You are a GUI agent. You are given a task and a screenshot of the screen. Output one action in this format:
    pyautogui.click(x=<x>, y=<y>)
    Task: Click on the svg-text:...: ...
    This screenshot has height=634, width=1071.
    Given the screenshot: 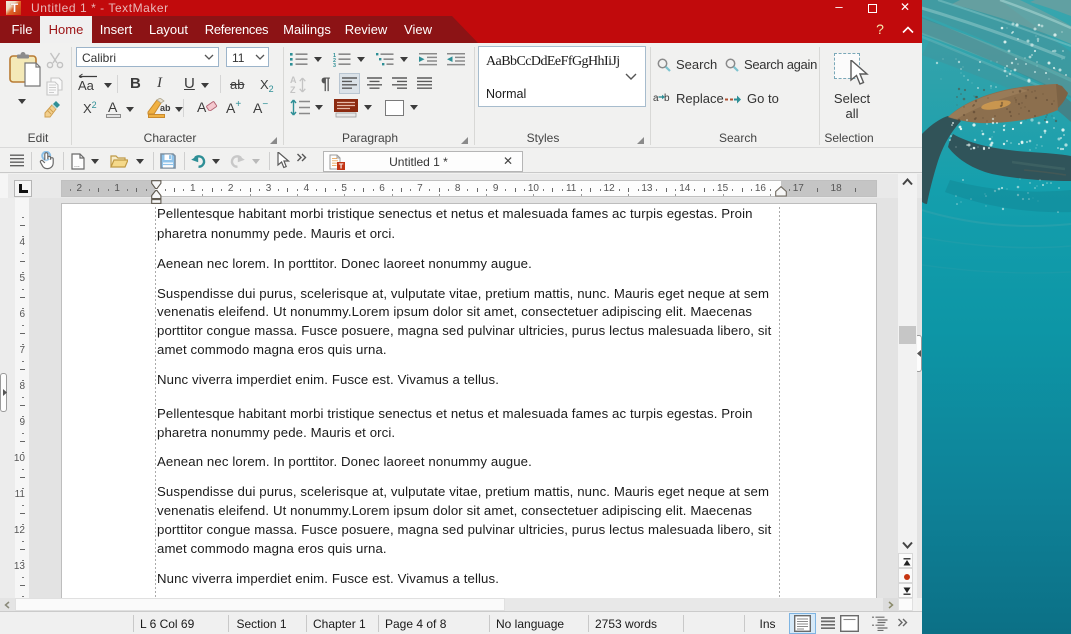 What is the action you would take?
    pyautogui.click(x=77, y=165)
    